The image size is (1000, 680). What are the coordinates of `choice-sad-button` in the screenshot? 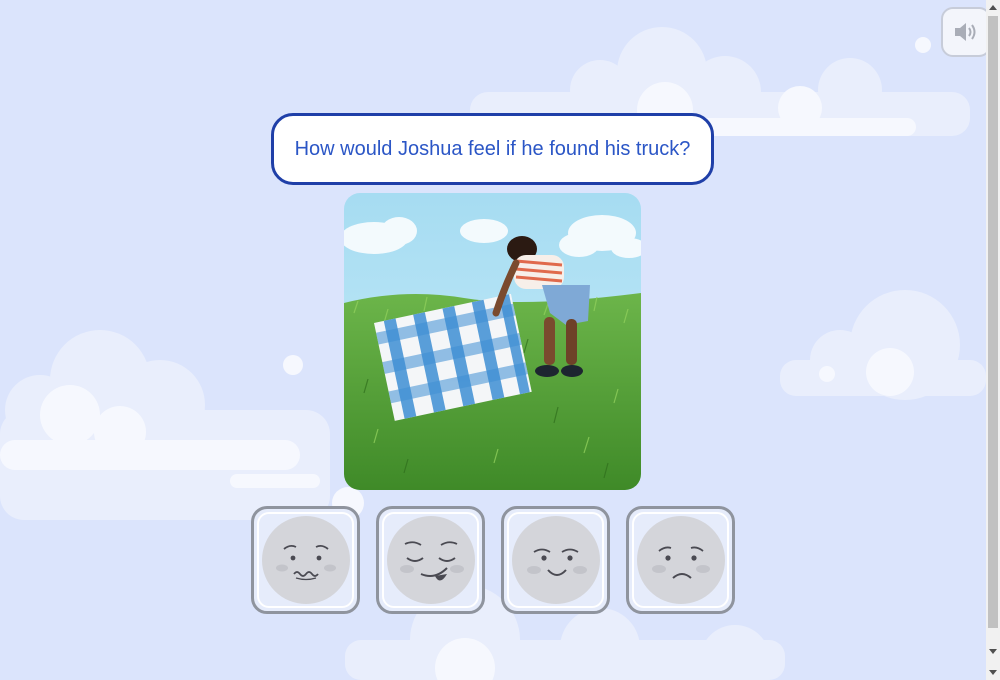 It's located at (680, 560).